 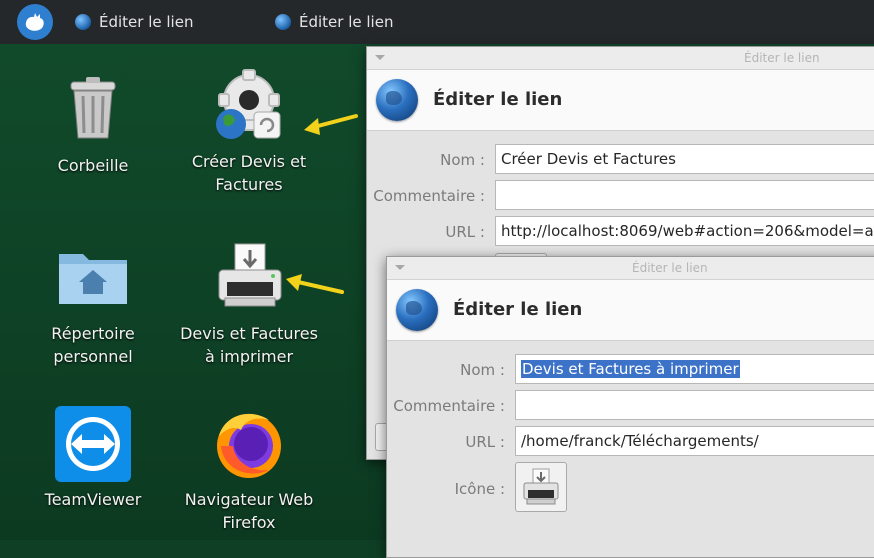 I want to click on whisker-menu-button, so click(x=35, y=22).